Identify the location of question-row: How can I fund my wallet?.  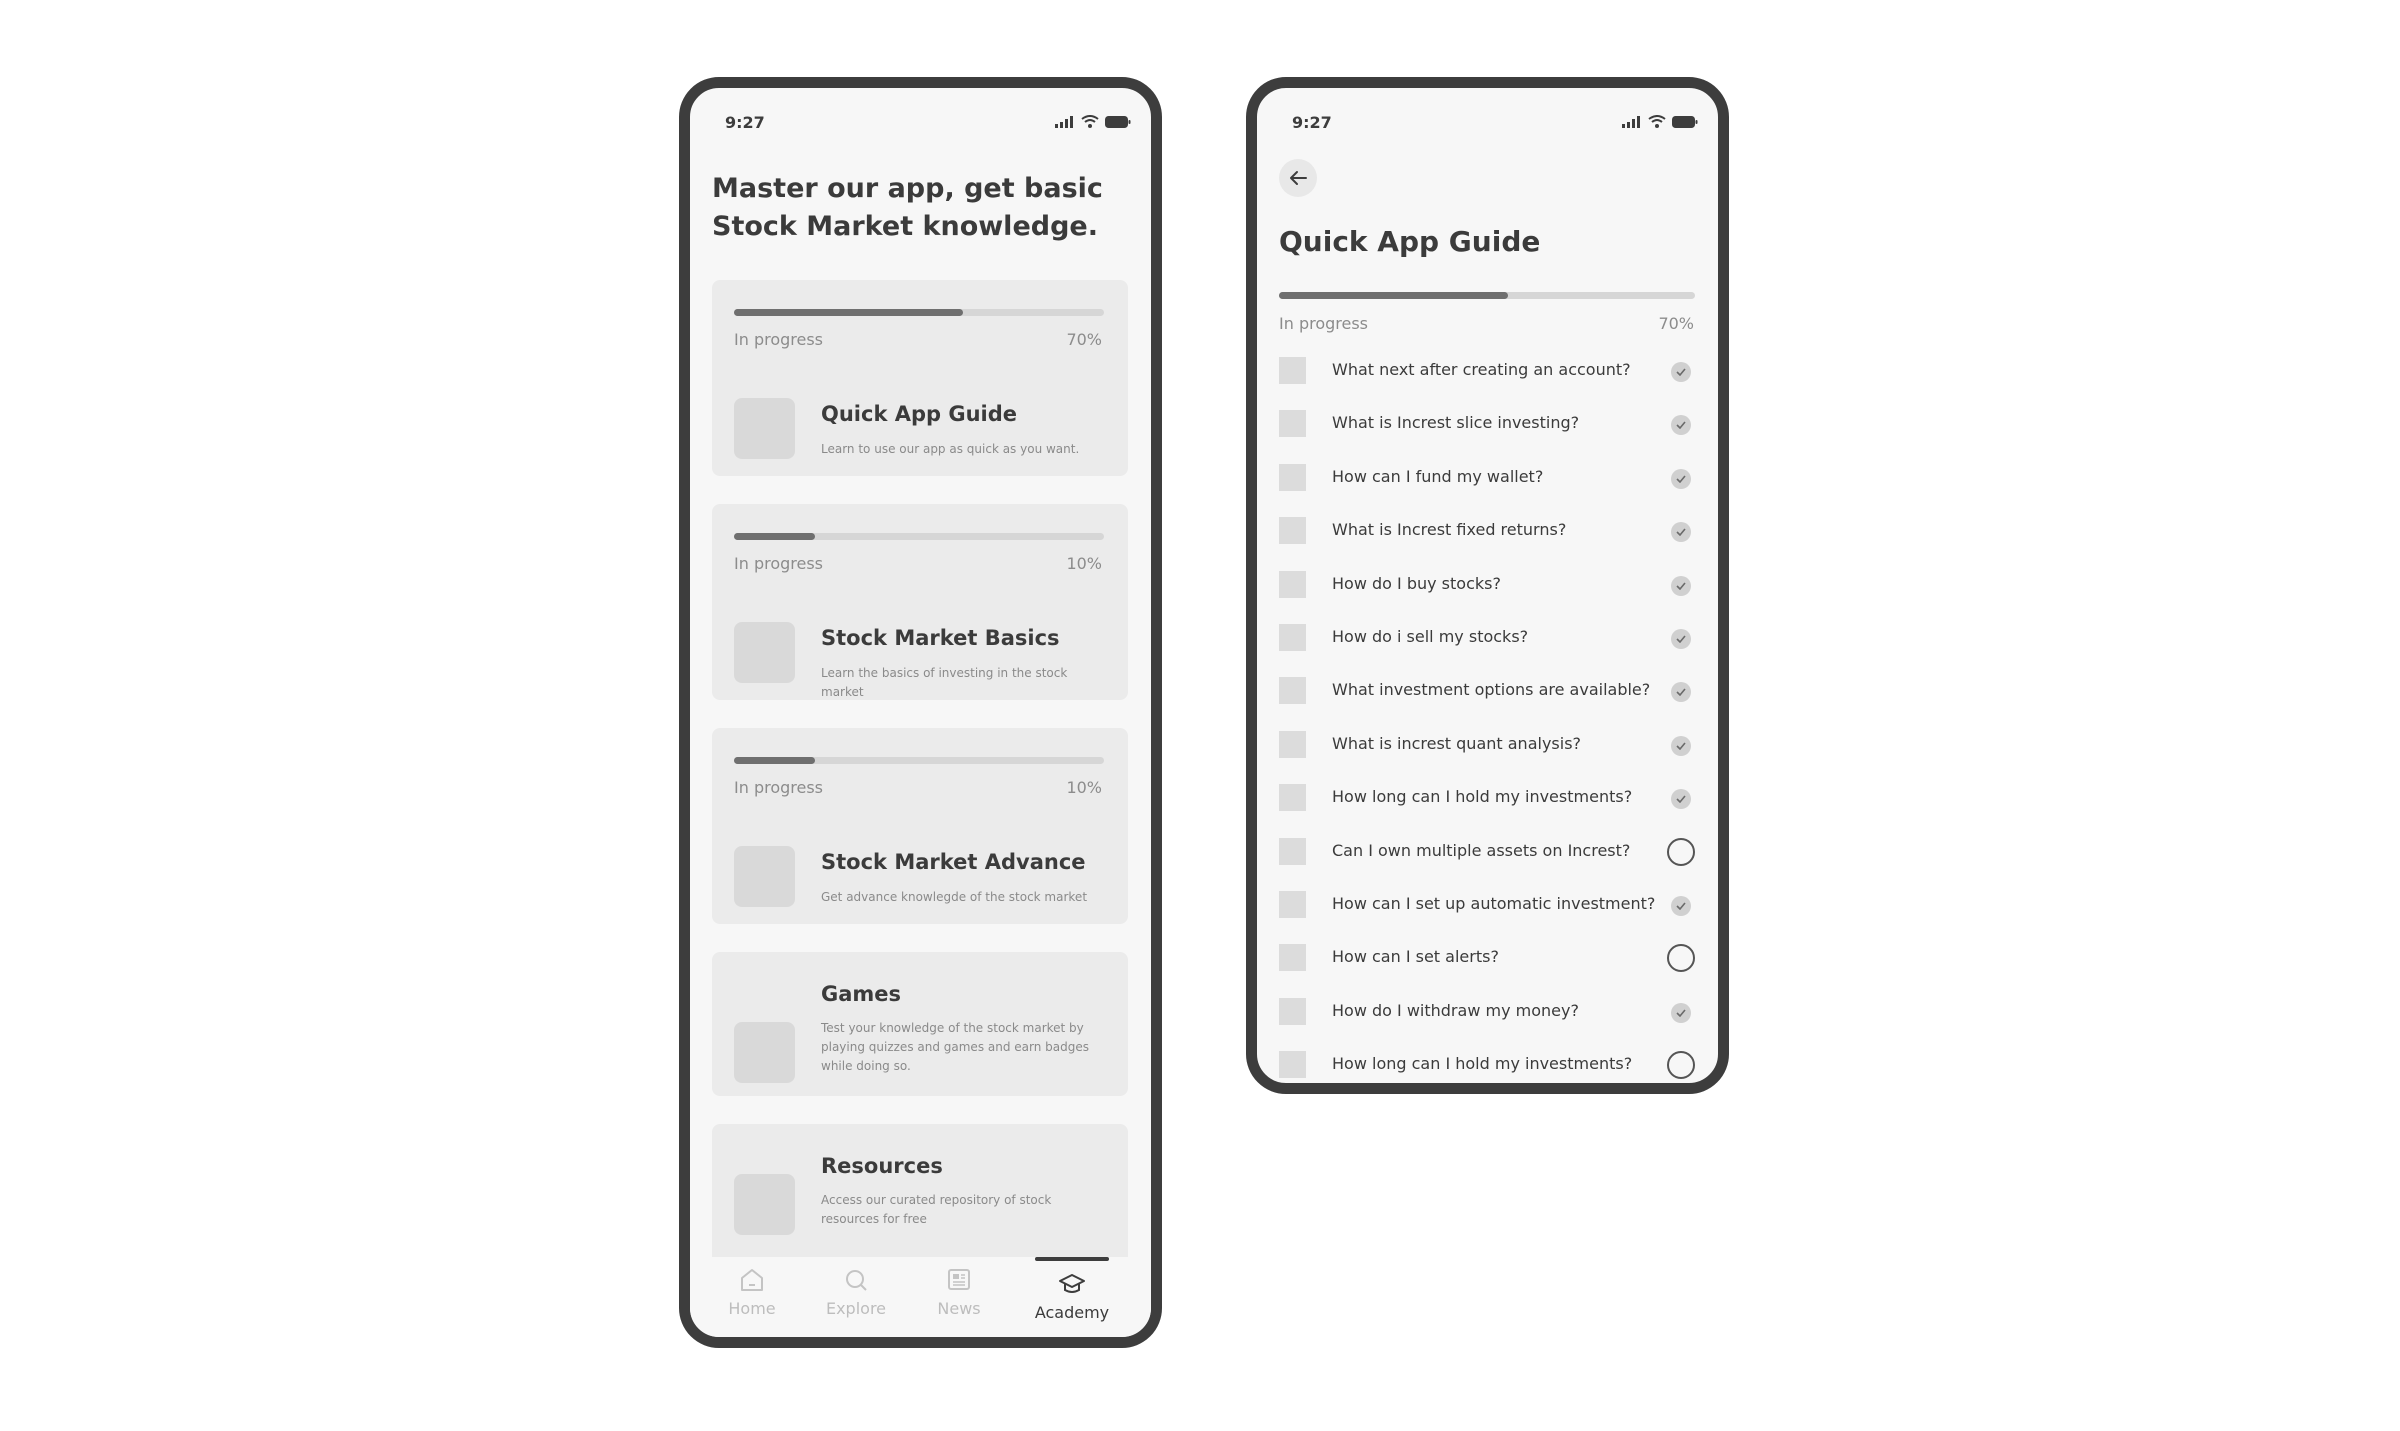
(1489, 477).